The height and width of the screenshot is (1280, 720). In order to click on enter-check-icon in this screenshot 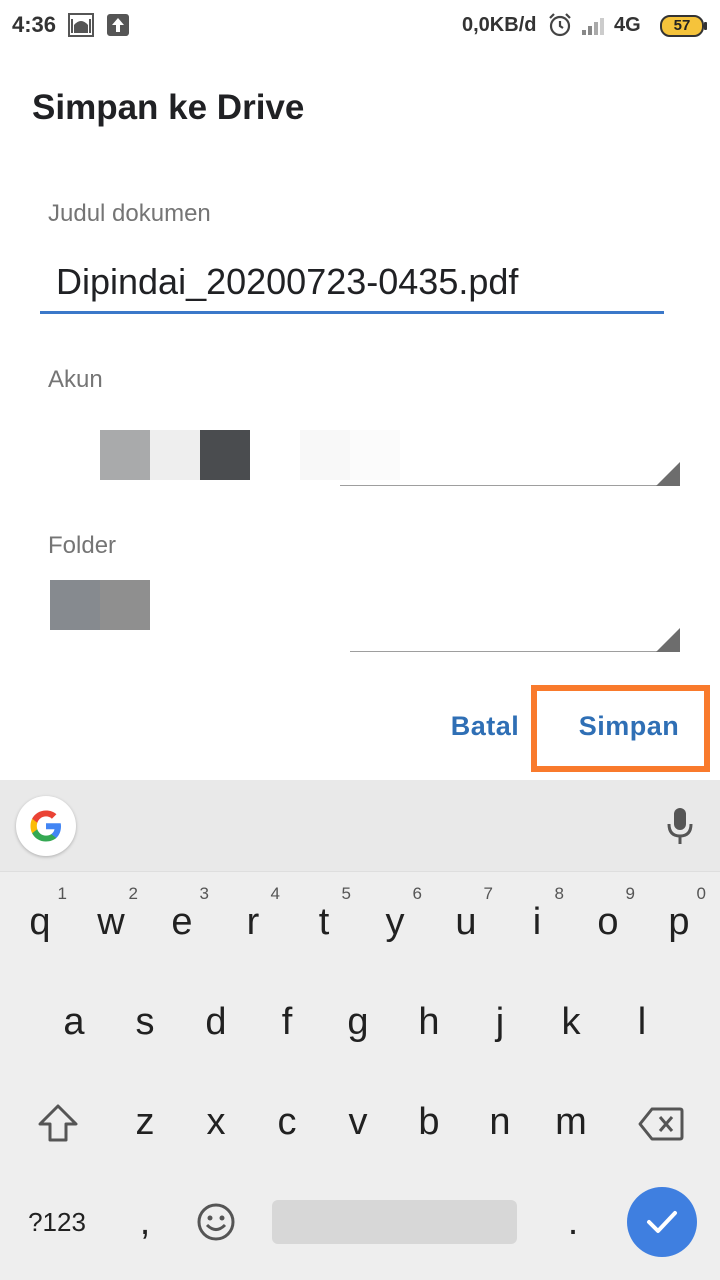, I will do `click(662, 1222)`.